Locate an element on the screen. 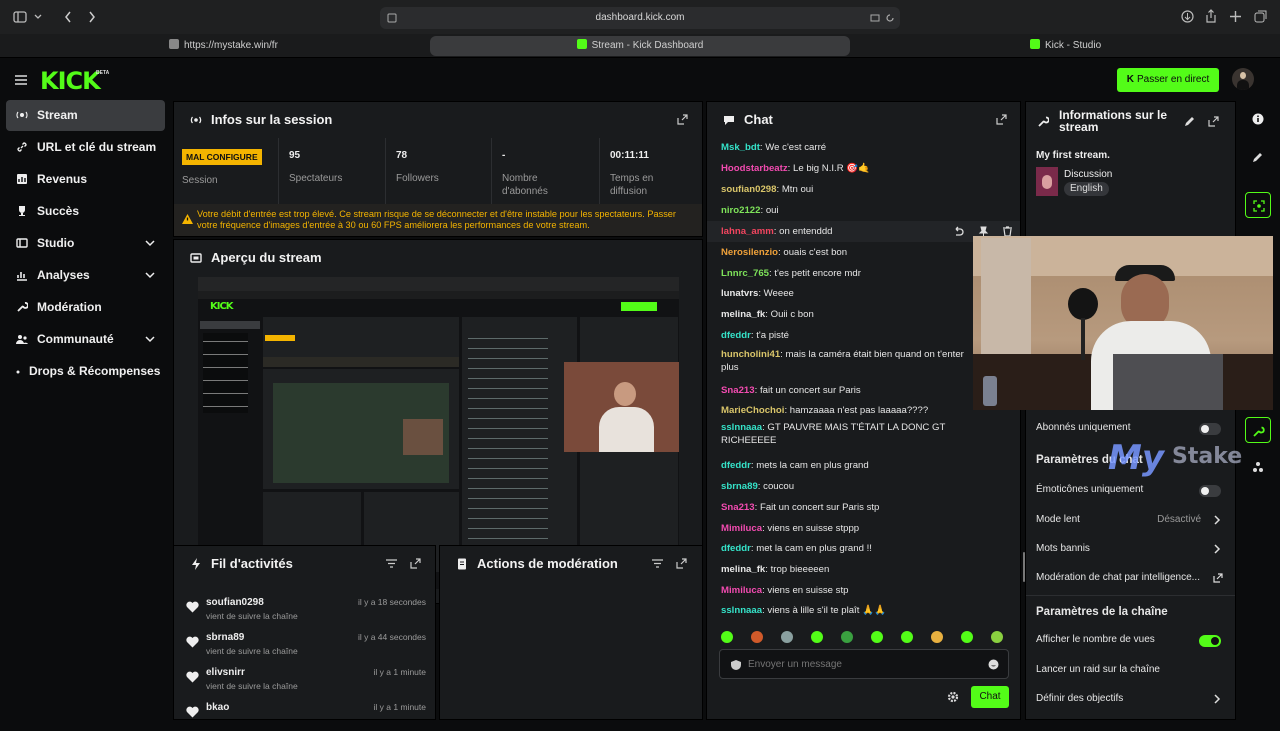 Image resolution: width=1280 pixels, height=731 pixels. chat-username: niro2122 is located at coordinates (740, 210).